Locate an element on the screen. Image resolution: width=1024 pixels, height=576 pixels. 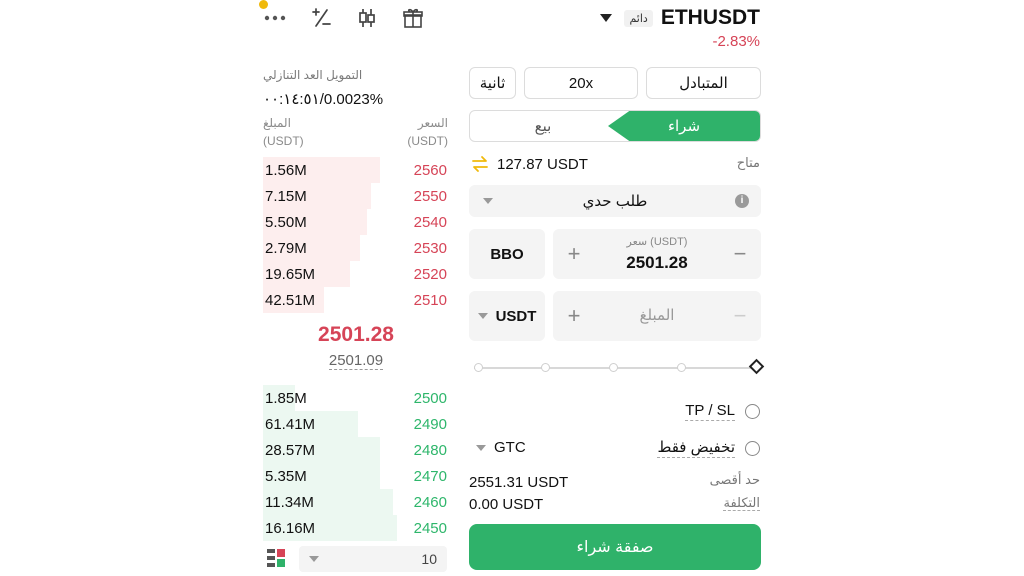
amount-header-unit: (USDT) is located at coordinates (283, 141).